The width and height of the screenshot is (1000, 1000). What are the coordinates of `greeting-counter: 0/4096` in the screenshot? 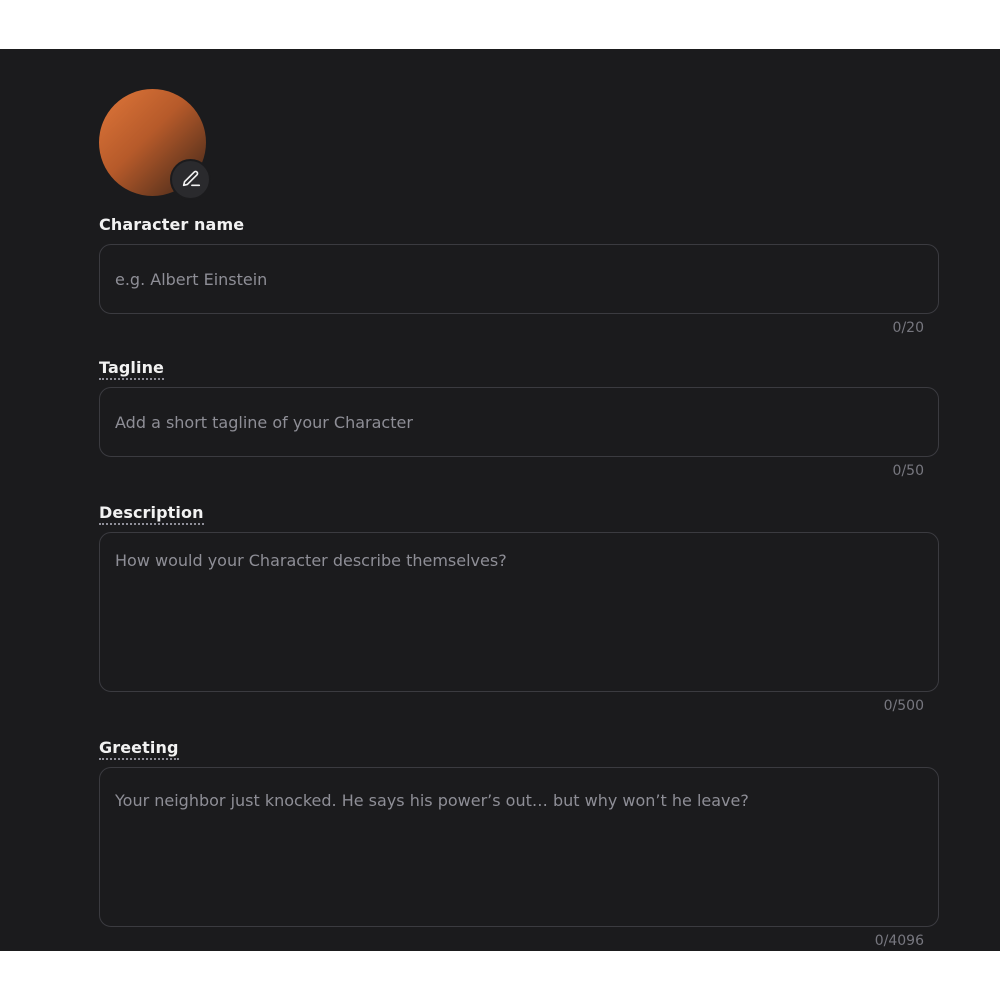 It's located at (899, 941).